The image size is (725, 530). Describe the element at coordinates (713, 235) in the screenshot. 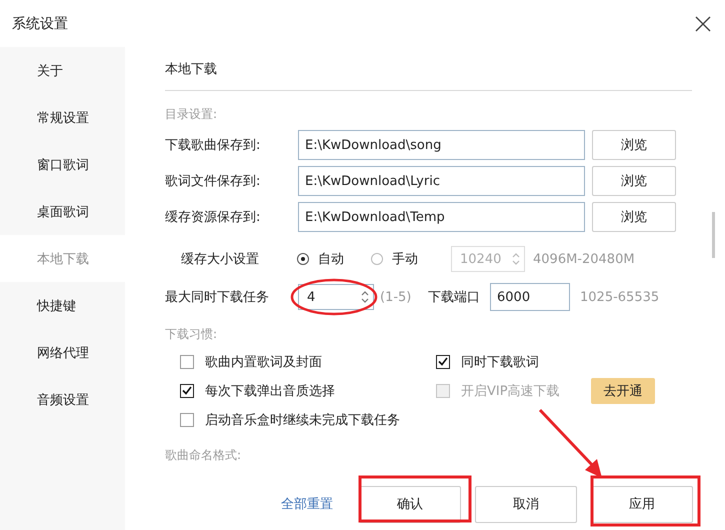

I see `scrollbar-thumb` at that location.